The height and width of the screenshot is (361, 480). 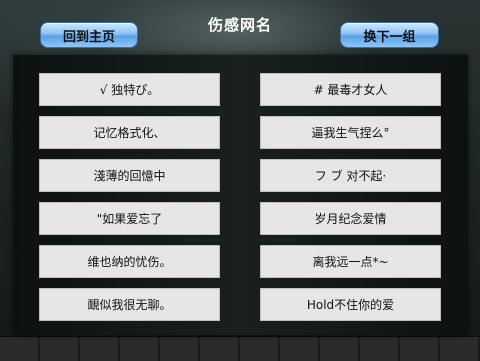 I want to click on name-item: 淺薄的回憶中, so click(x=129, y=175).